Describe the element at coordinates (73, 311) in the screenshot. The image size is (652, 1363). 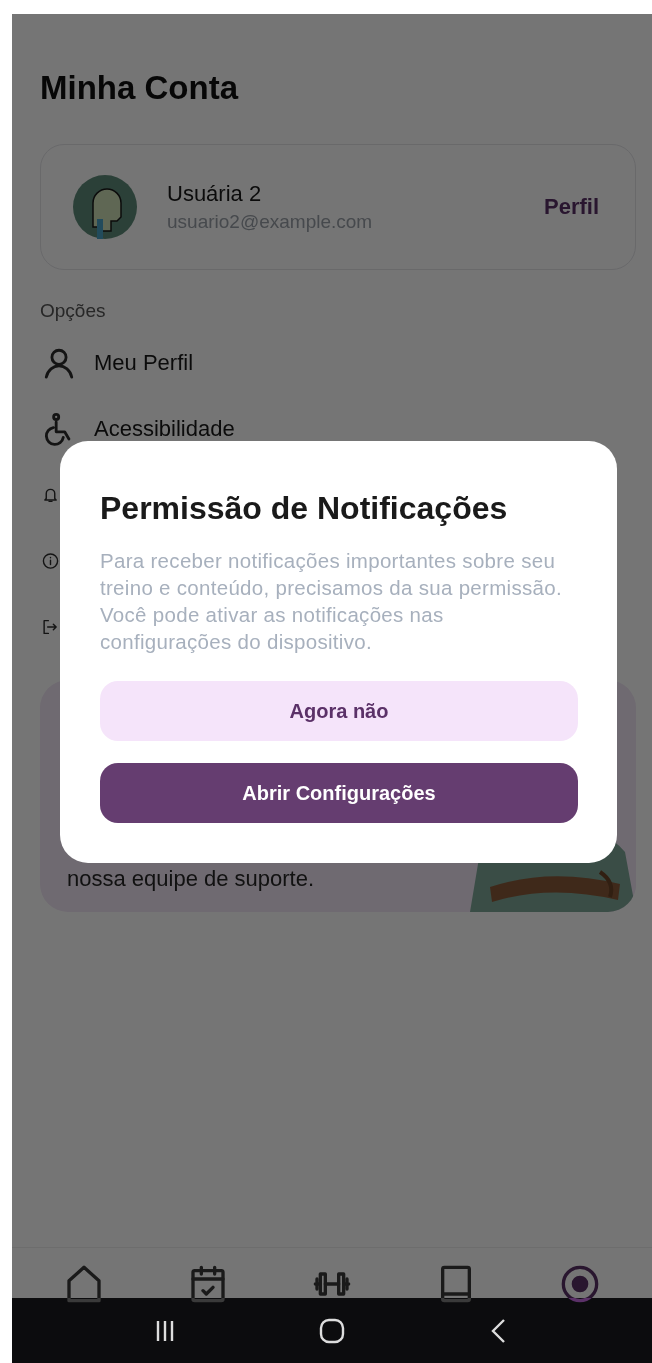
I see `section-heading: Opções` at that location.